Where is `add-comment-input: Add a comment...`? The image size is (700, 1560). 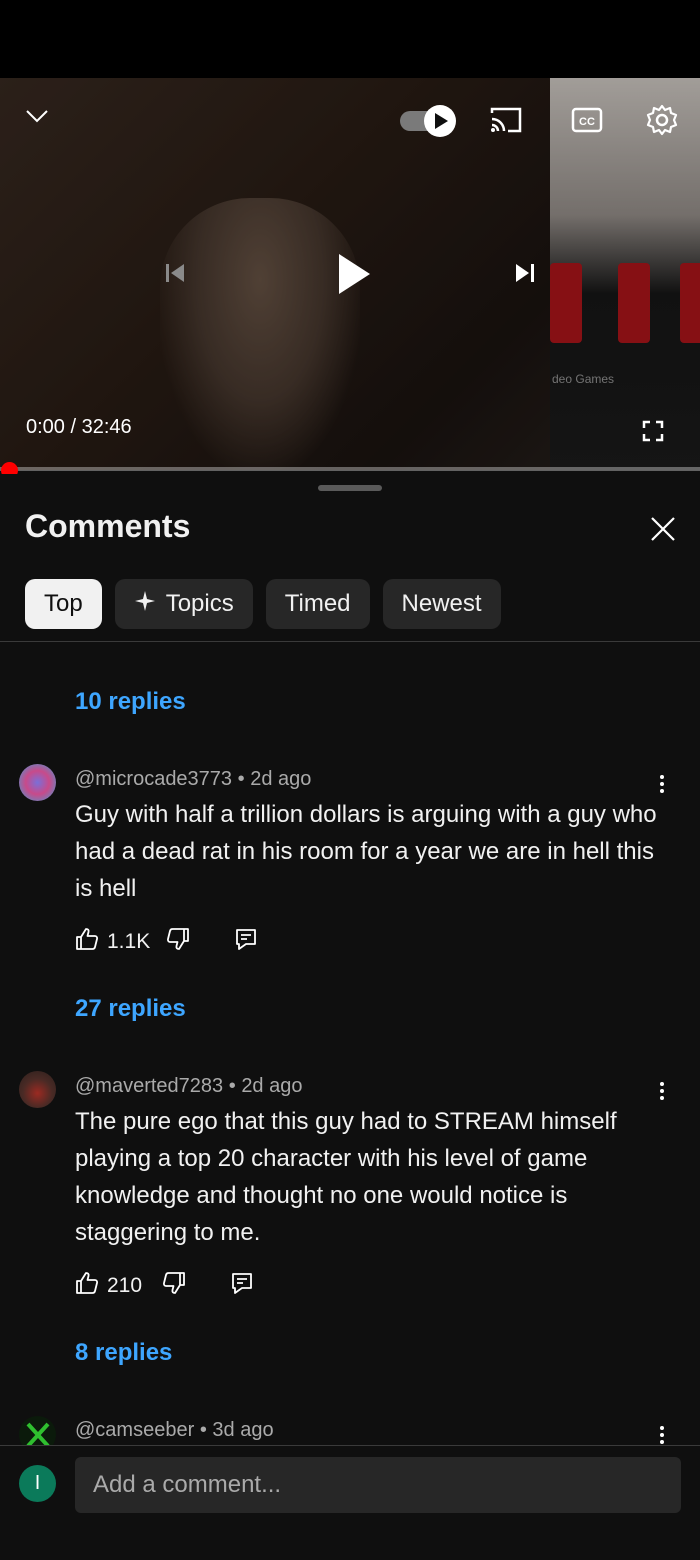 add-comment-input: Add a comment... is located at coordinates (378, 1485).